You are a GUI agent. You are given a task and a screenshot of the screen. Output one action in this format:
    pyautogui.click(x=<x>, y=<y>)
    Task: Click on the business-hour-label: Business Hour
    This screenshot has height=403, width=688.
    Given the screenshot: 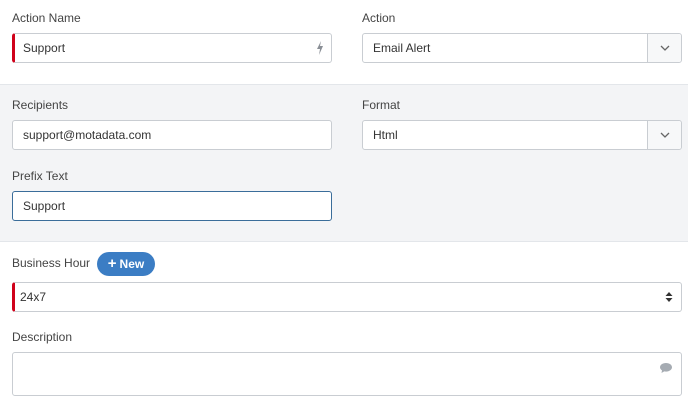 What is the action you would take?
    pyautogui.click(x=51, y=263)
    